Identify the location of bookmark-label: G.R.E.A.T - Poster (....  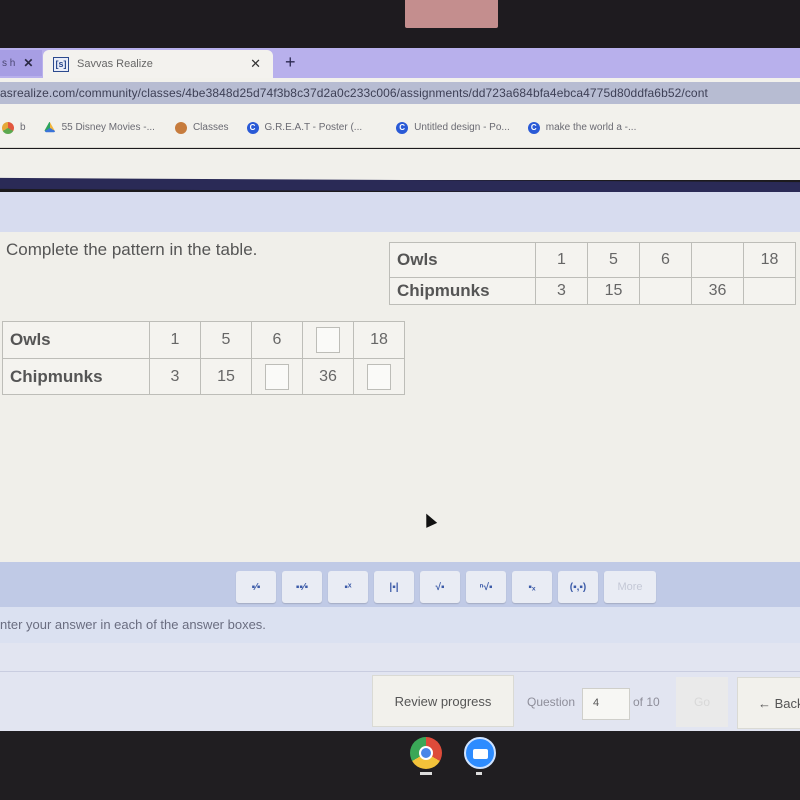
(313, 127).